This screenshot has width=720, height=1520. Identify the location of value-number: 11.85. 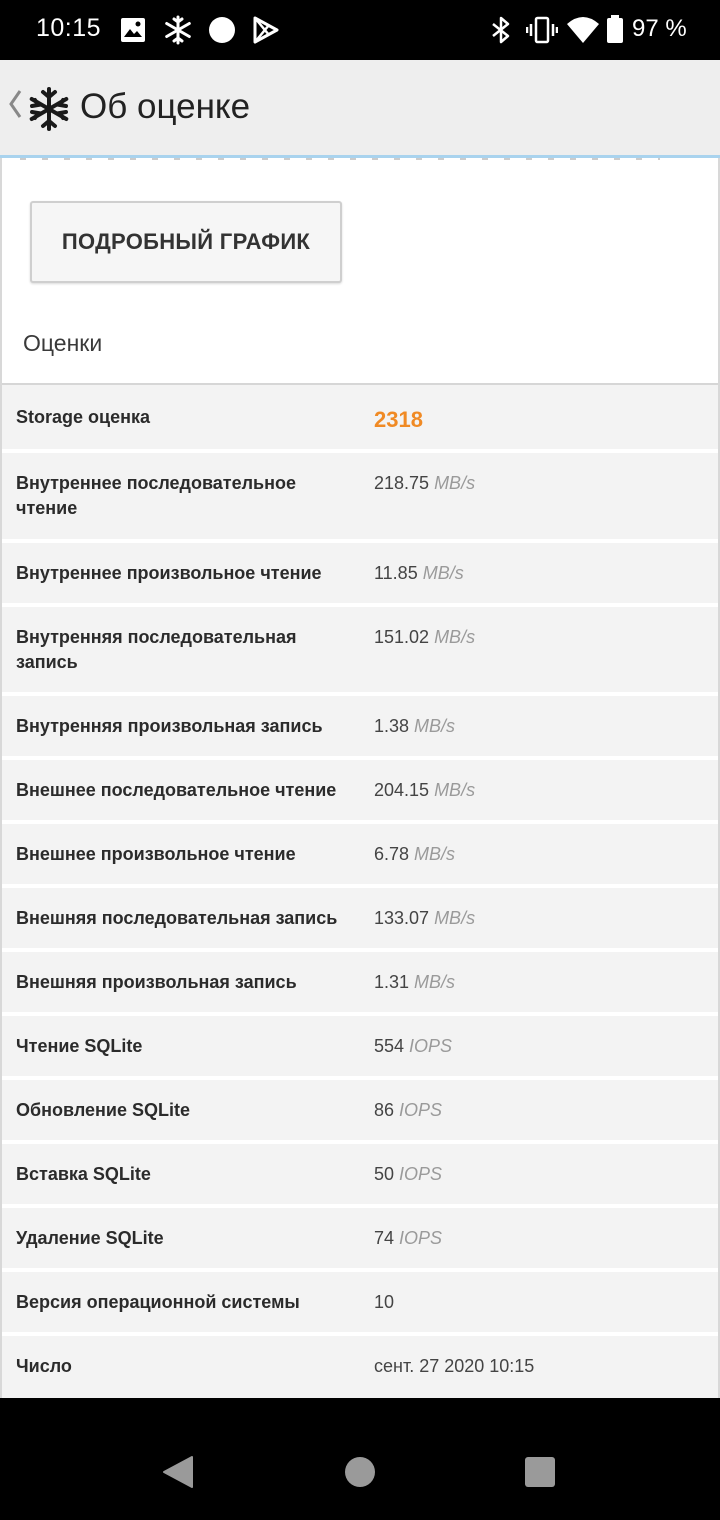
(396, 573).